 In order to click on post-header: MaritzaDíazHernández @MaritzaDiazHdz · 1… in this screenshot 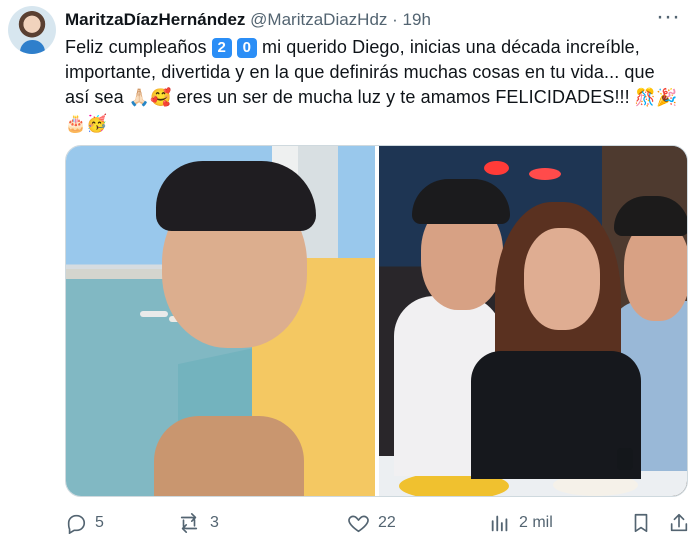, I will do `click(248, 20)`.